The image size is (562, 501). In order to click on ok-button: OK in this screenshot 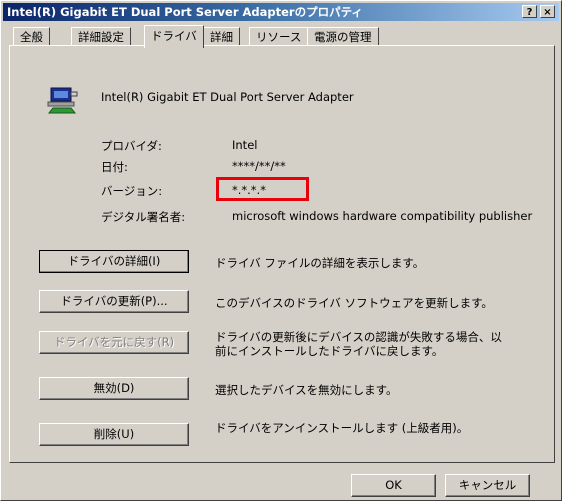, I will do `click(393, 485)`.